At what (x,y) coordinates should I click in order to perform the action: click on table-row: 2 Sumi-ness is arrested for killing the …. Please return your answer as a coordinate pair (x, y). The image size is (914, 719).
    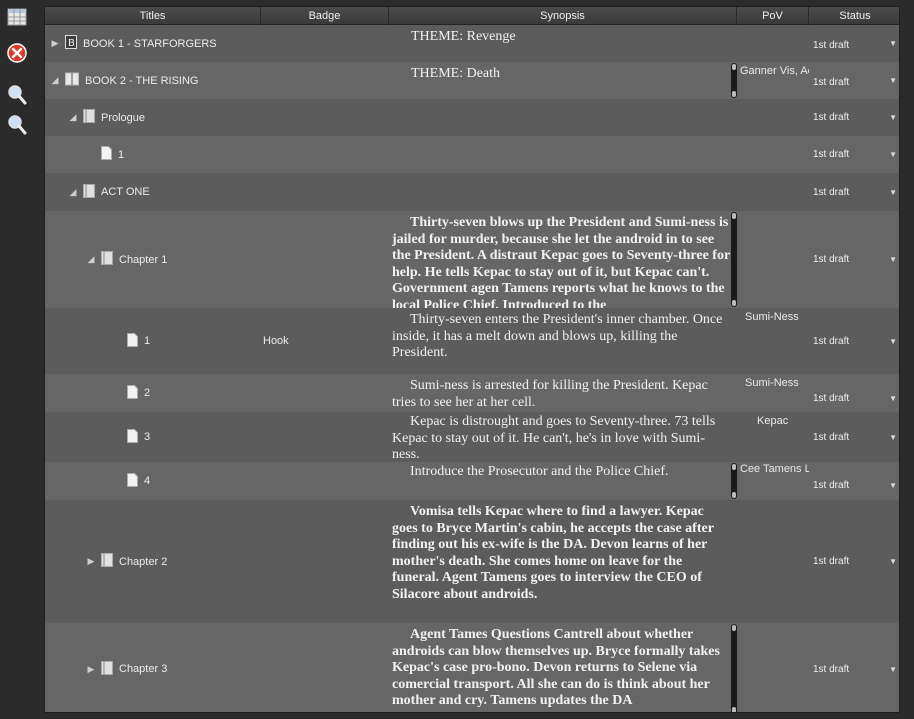
    Looking at the image, I should click on (472, 393).